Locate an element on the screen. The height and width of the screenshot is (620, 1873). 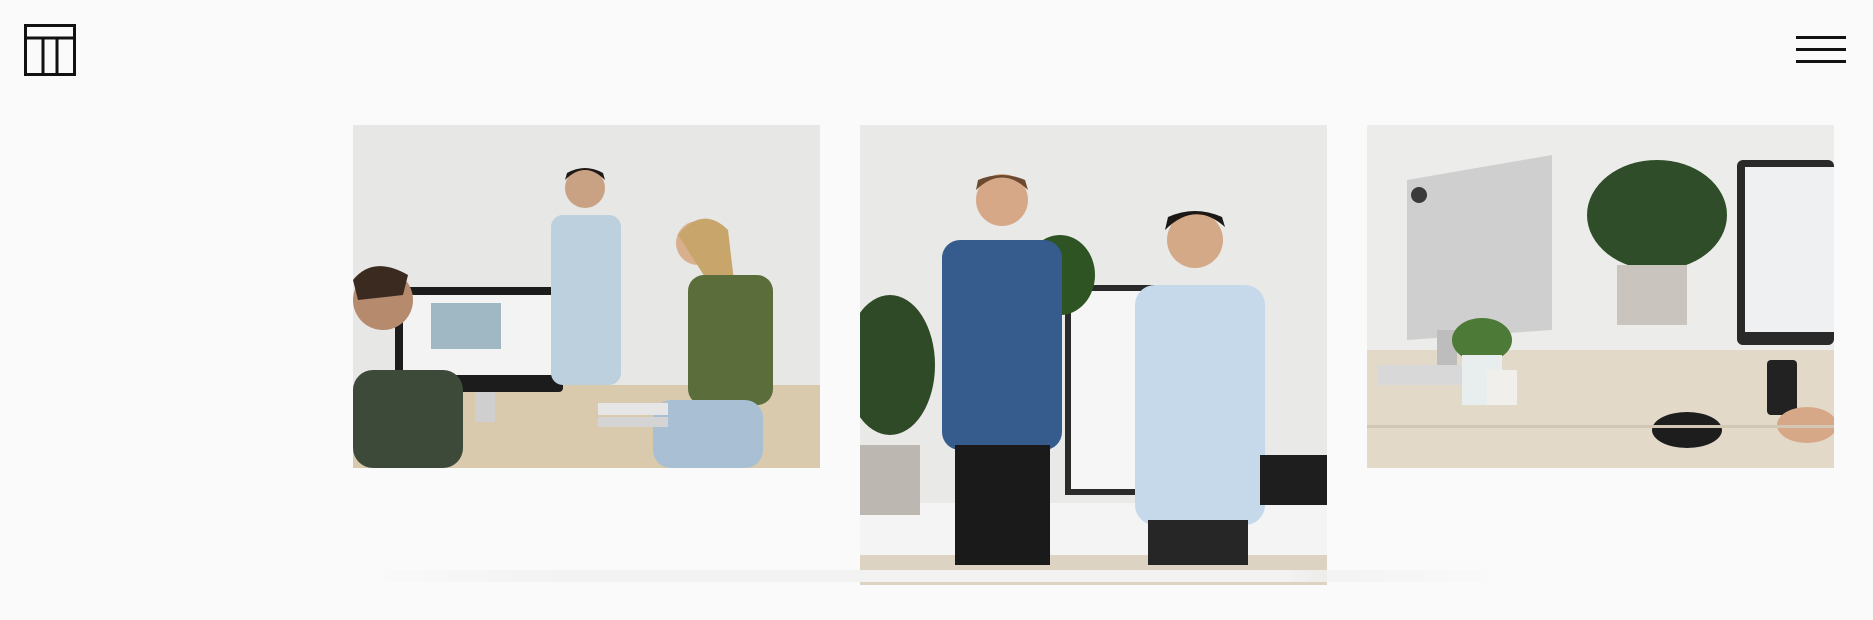
gallery-photo-desk-setup is located at coordinates (1600, 296).